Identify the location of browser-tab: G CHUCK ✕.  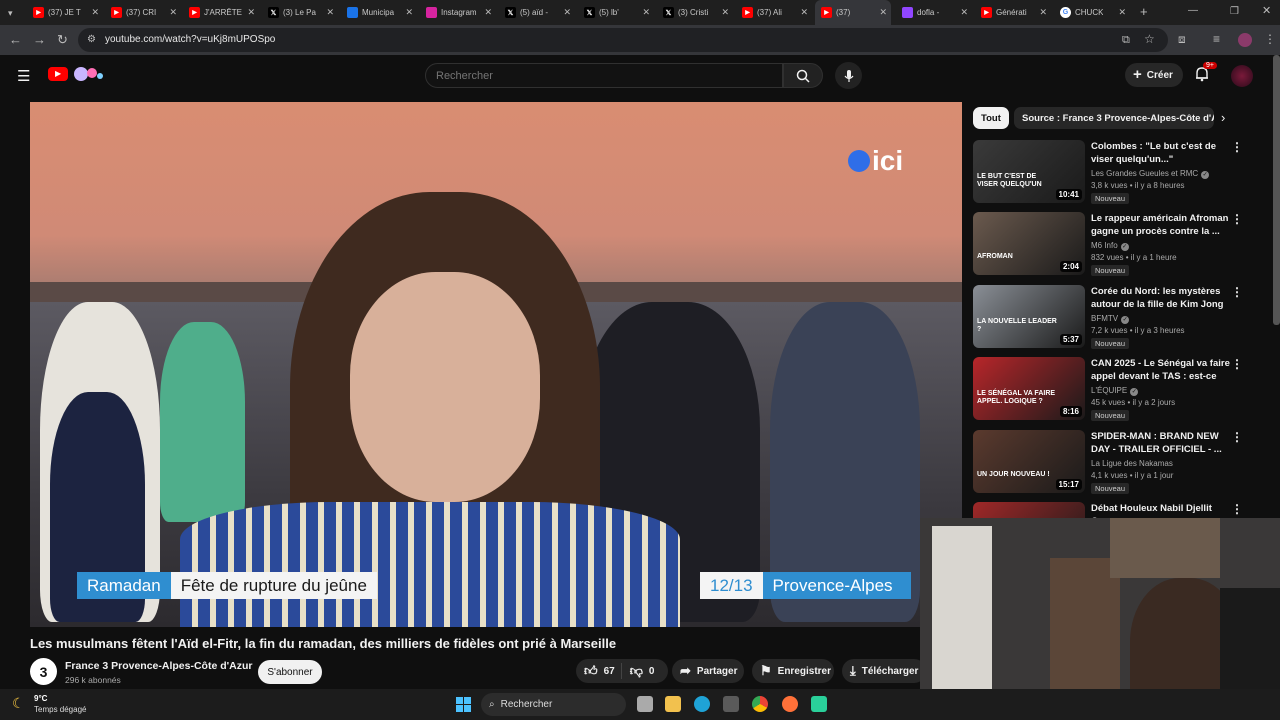
(1092, 12).